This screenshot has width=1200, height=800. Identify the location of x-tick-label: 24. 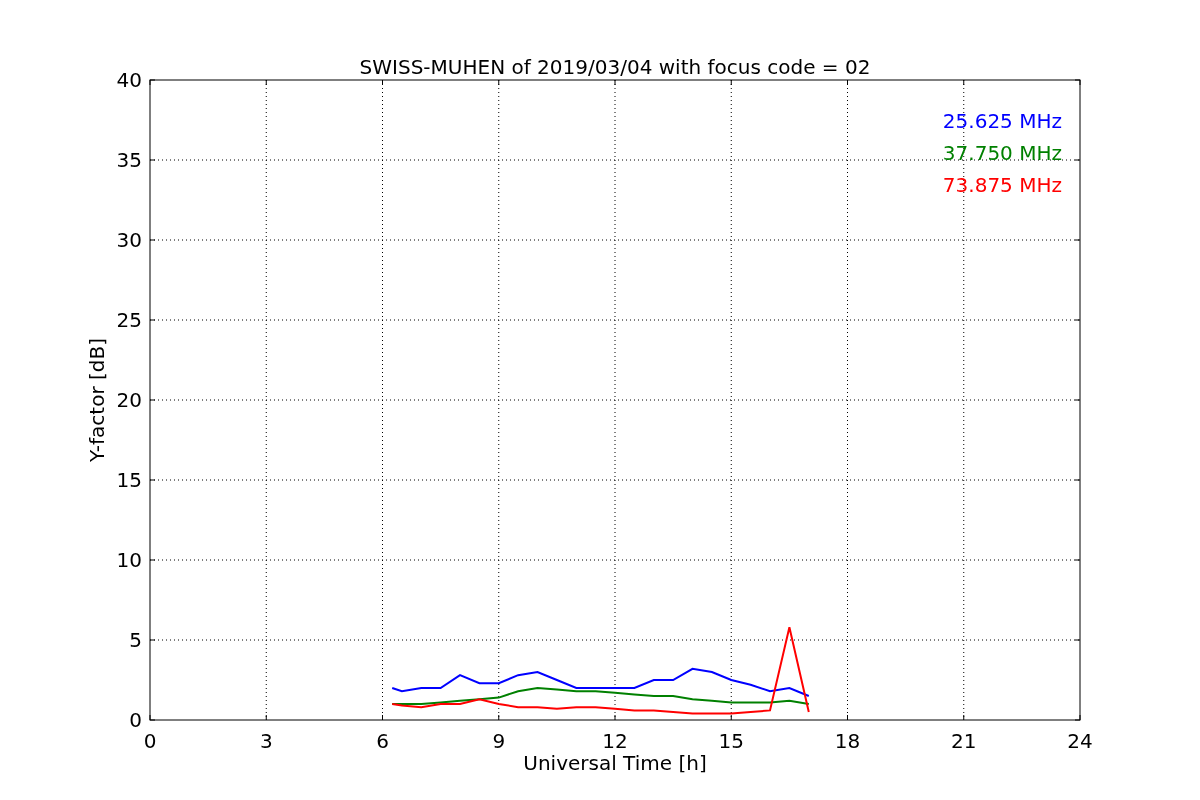
(1080, 741).